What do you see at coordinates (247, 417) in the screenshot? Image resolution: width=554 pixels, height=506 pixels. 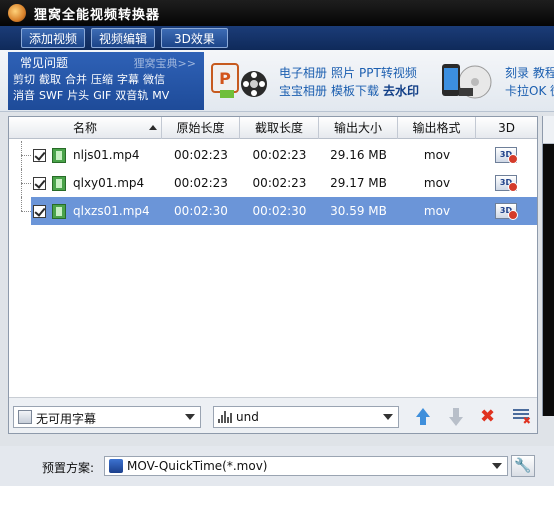 I see `audio-track-value: und` at bounding box center [247, 417].